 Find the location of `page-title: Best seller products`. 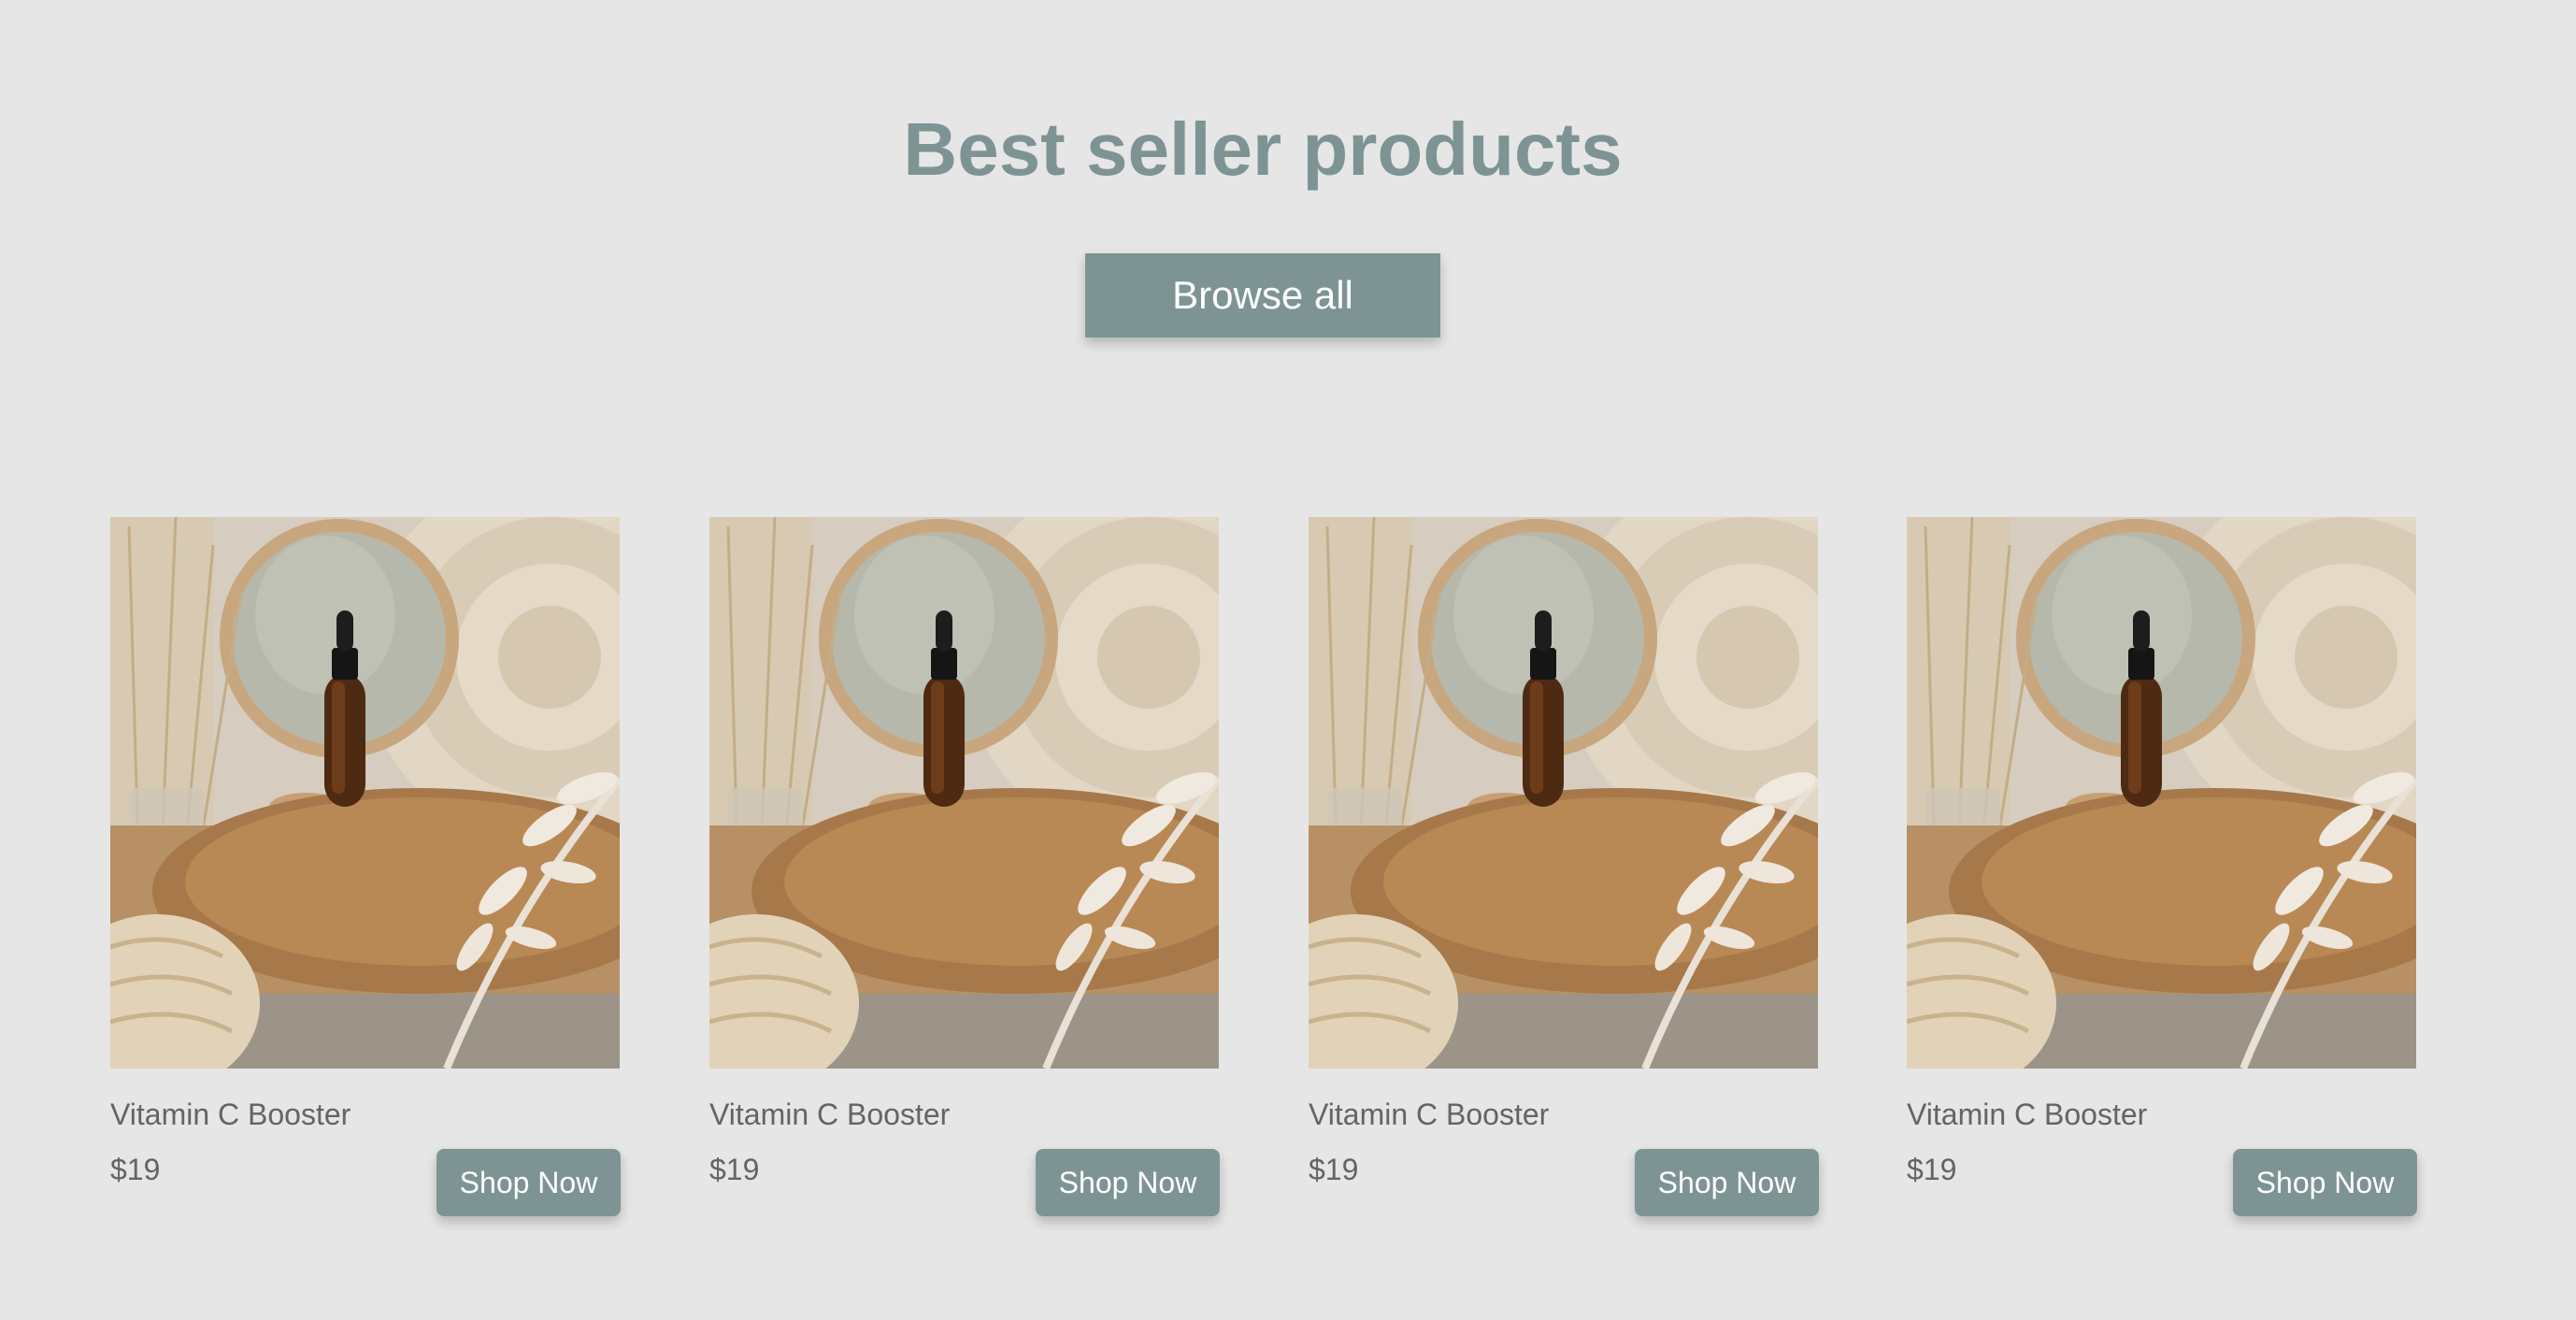

page-title: Best seller products is located at coordinates (1263, 149).